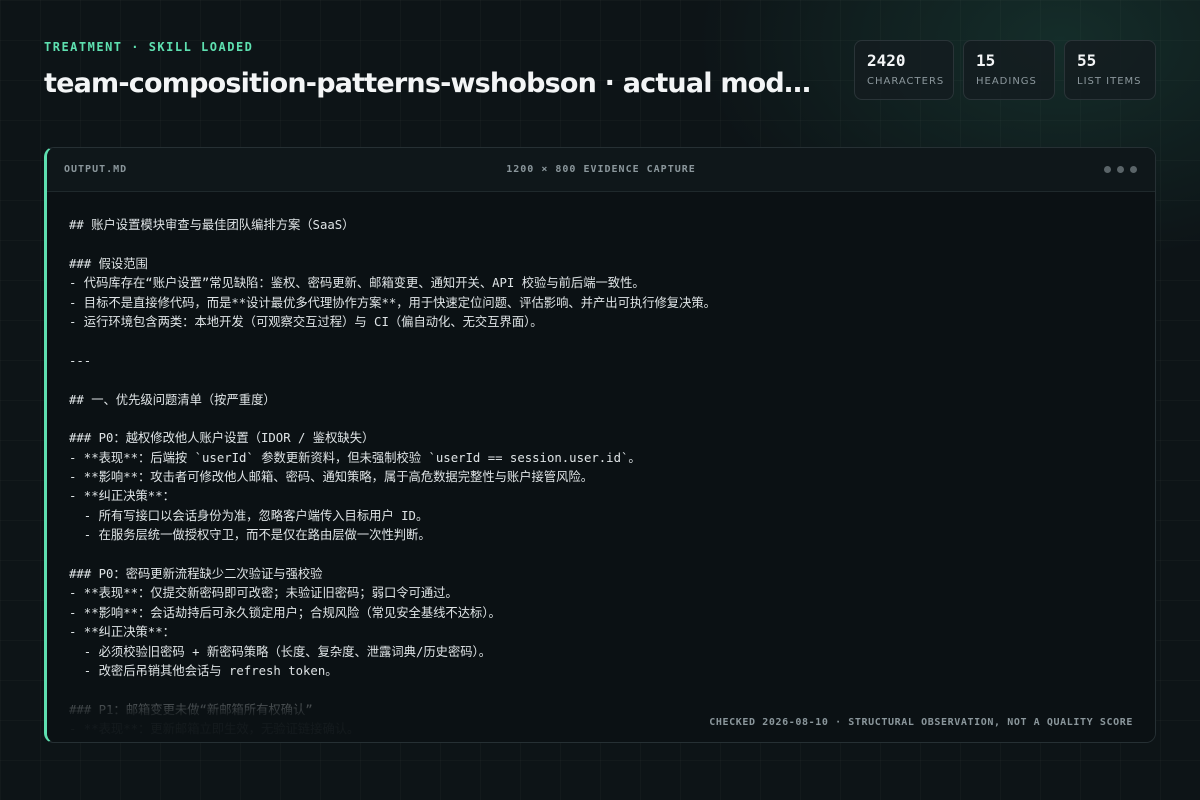 Image resolution: width=1200 pixels, height=800 pixels. What do you see at coordinates (263, 593) in the screenshot?
I see `output-line: - **表现**：仅提交新密码即可改密；未验证旧密码；弱口令可通过。` at bounding box center [263, 593].